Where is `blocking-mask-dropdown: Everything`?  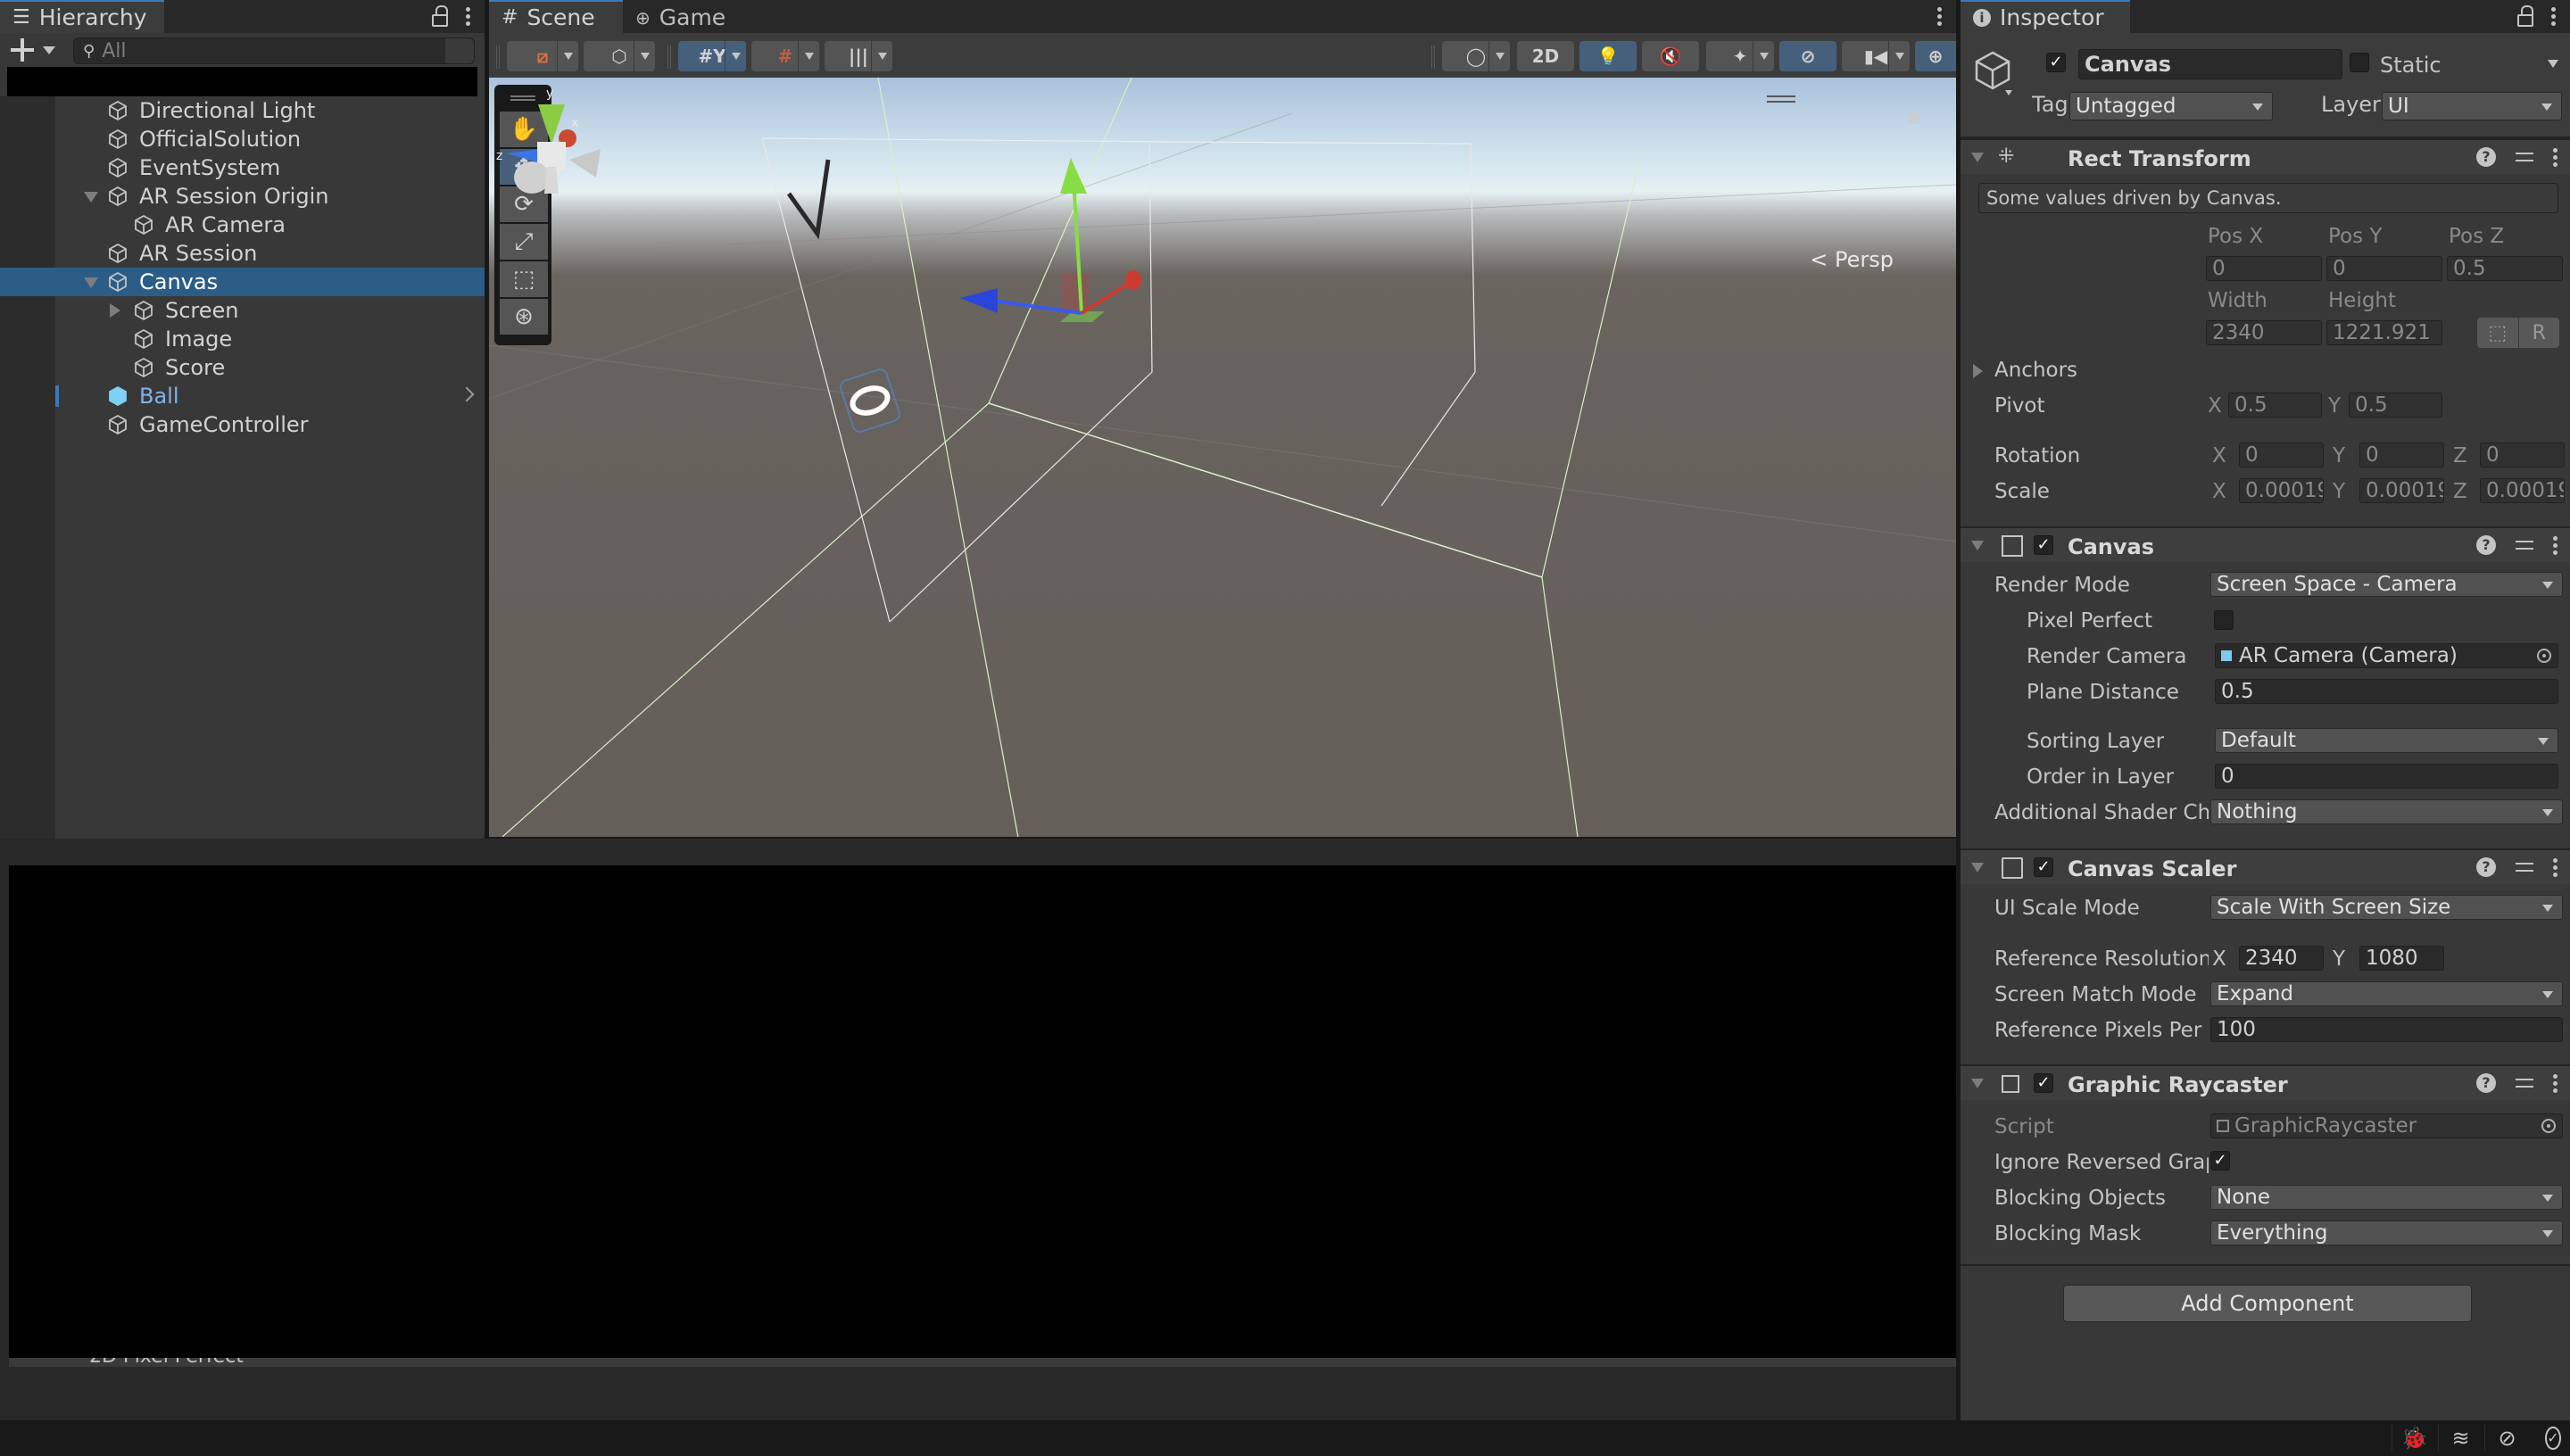
blocking-mask-dropdown: Everything is located at coordinates (2386, 1232).